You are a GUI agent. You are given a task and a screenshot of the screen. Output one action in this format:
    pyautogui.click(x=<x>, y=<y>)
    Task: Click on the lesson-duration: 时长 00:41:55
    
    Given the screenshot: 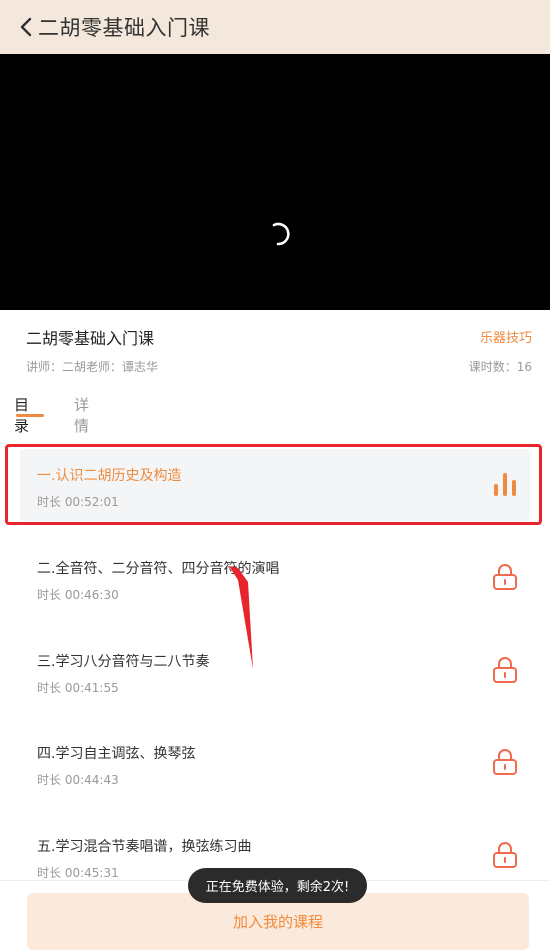 What is the action you would take?
    pyautogui.click(x=78, y=688)
    